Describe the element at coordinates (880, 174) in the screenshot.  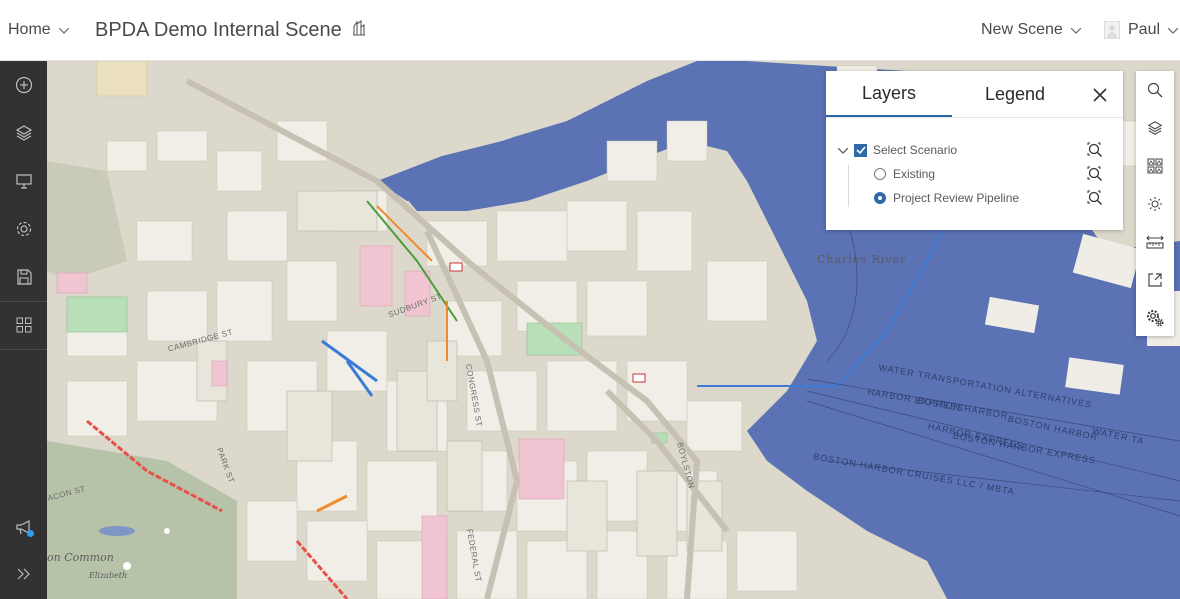
I see `radio-existing` at that location.